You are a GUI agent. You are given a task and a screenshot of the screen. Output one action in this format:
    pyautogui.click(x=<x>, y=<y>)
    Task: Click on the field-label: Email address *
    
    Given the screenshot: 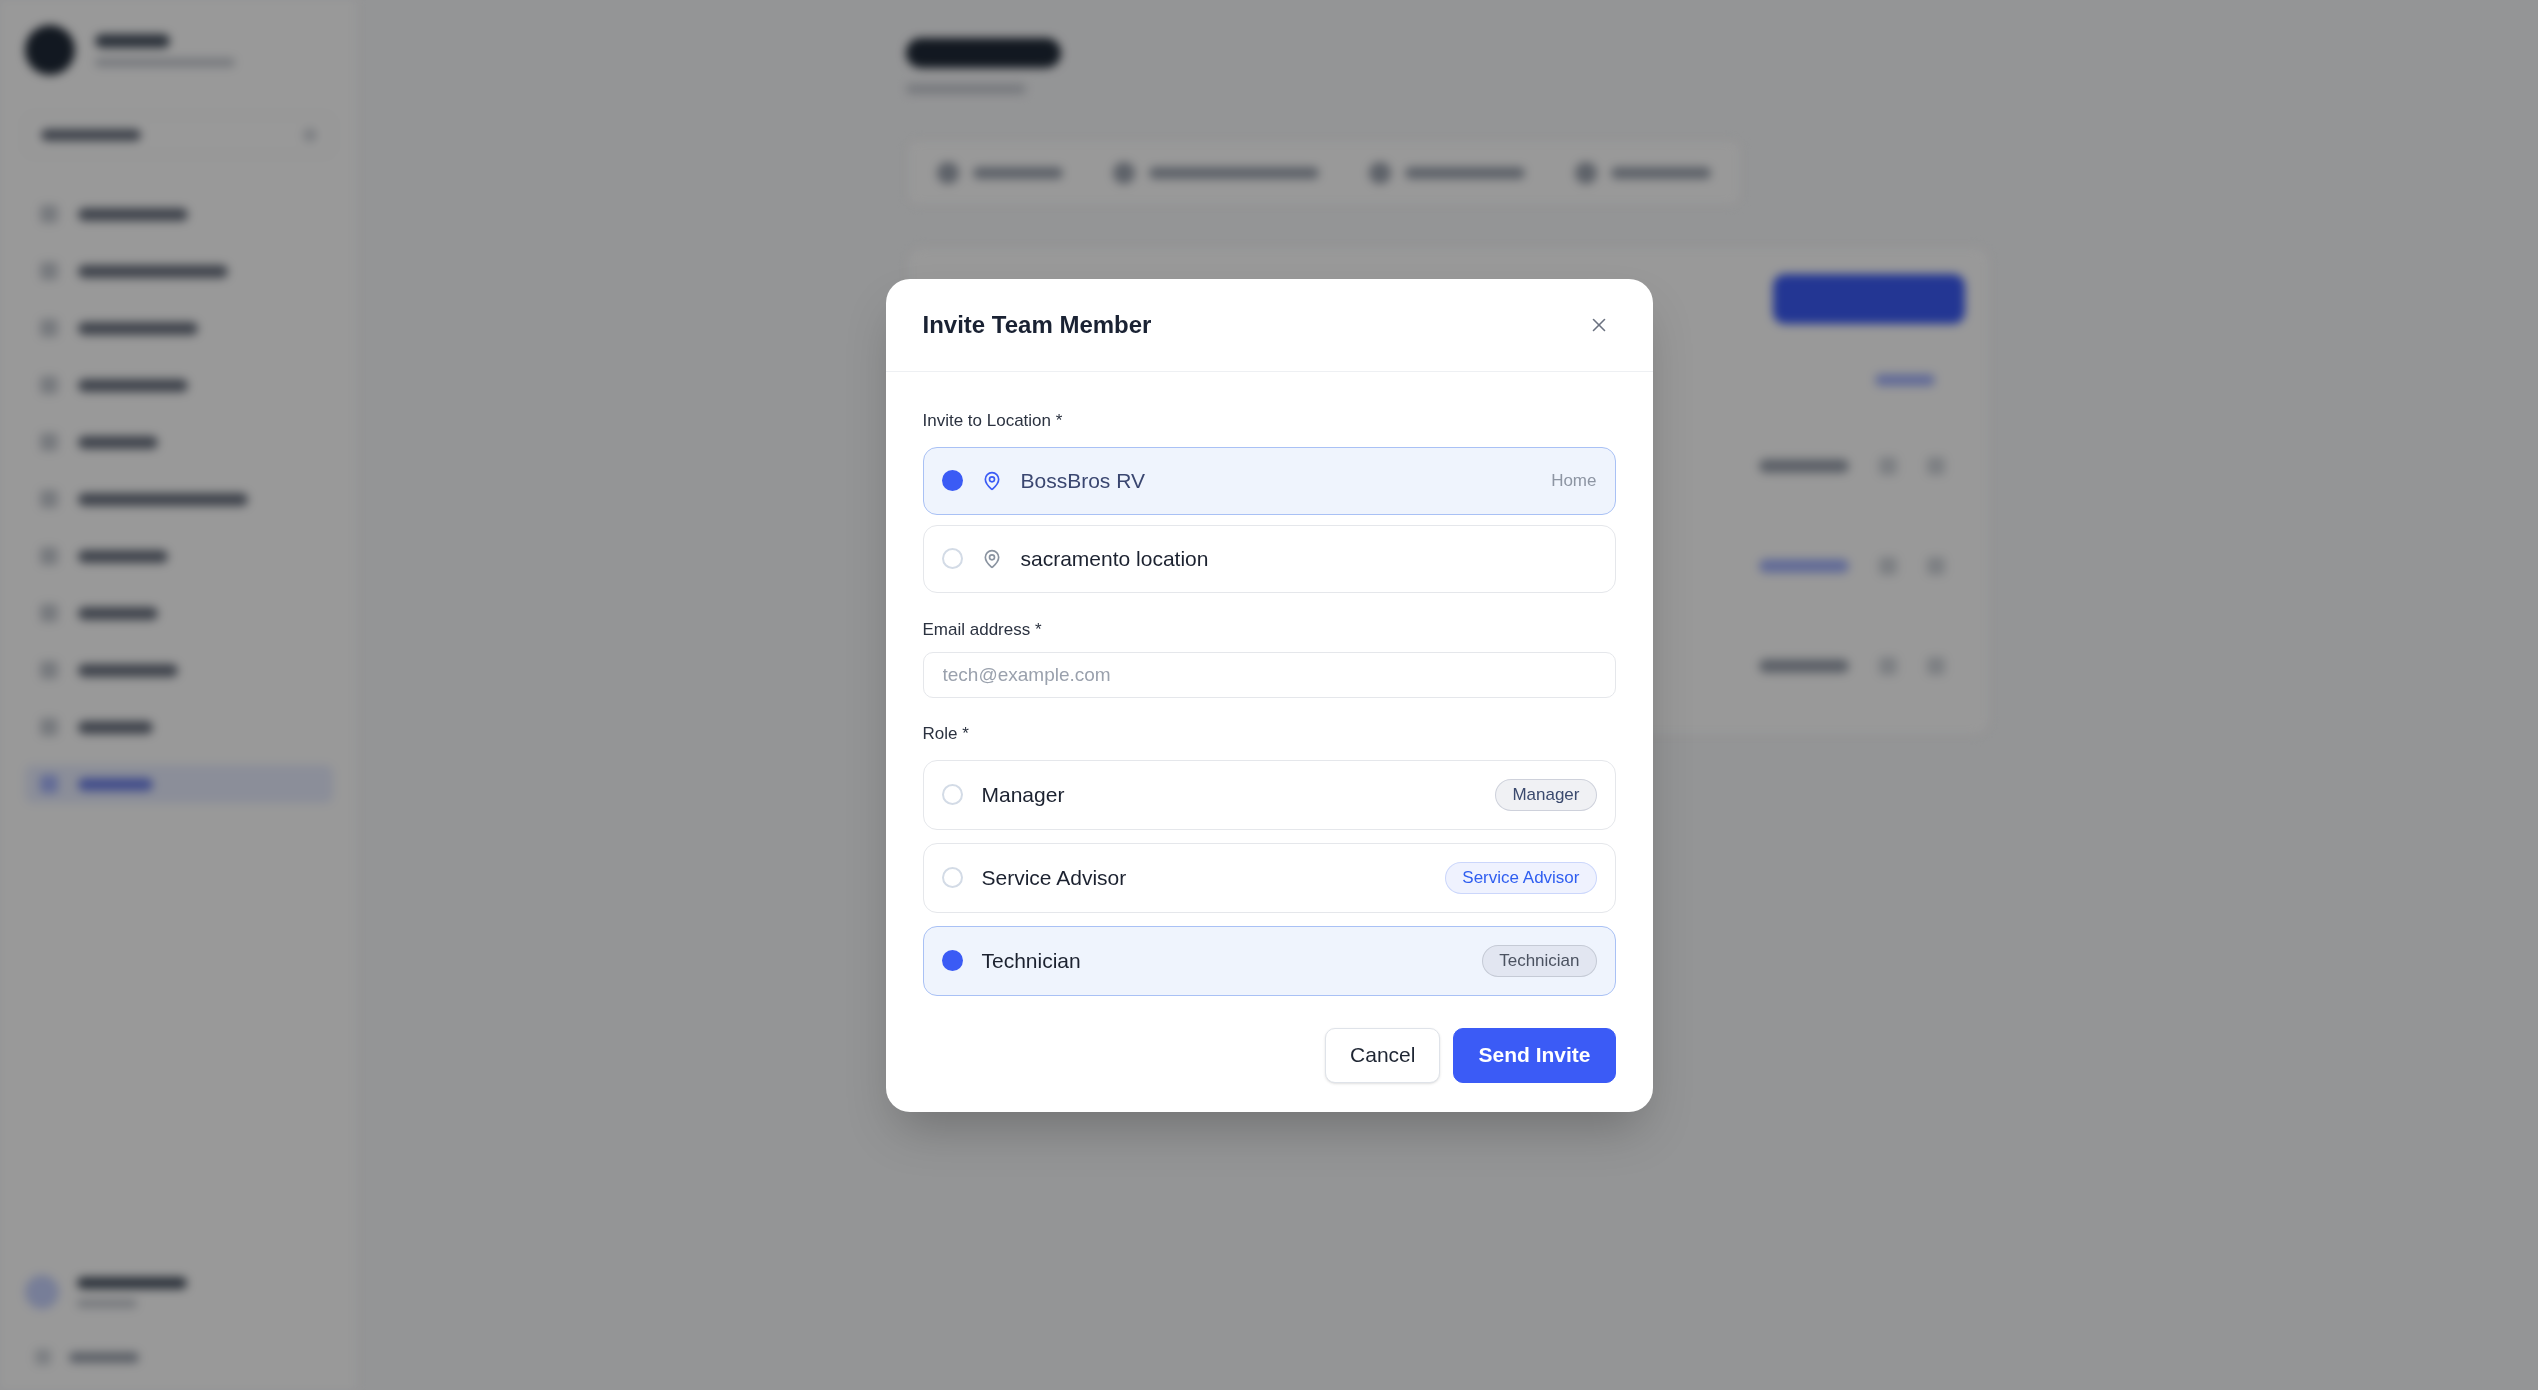 What is the action you would take?
    pyautogui.click(x=982, y=629)
    